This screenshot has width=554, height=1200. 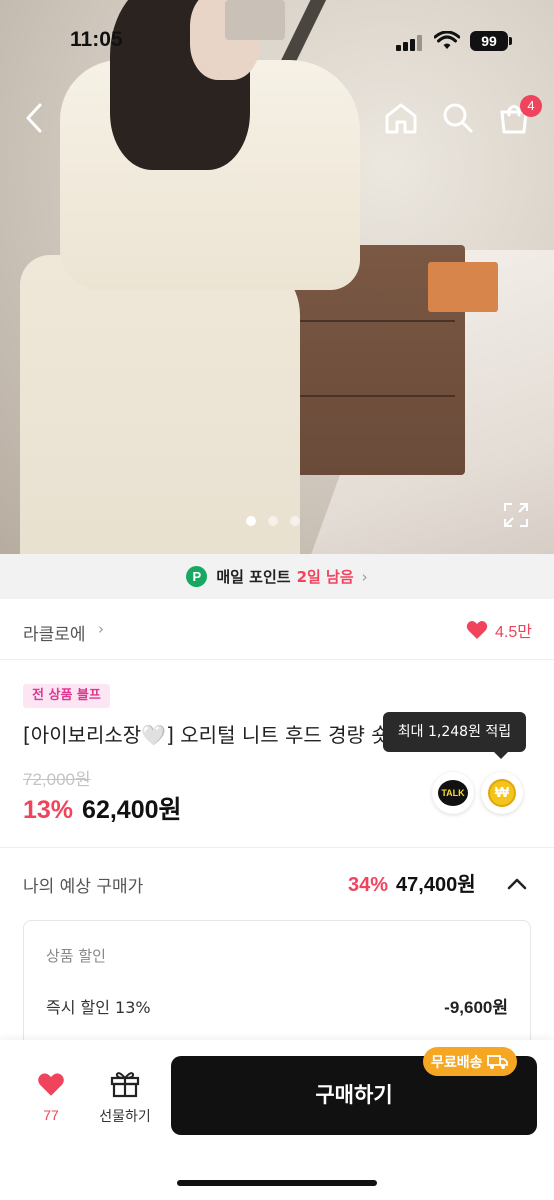 I want to click on chevron-left-icon, so click(x=34, y=118).